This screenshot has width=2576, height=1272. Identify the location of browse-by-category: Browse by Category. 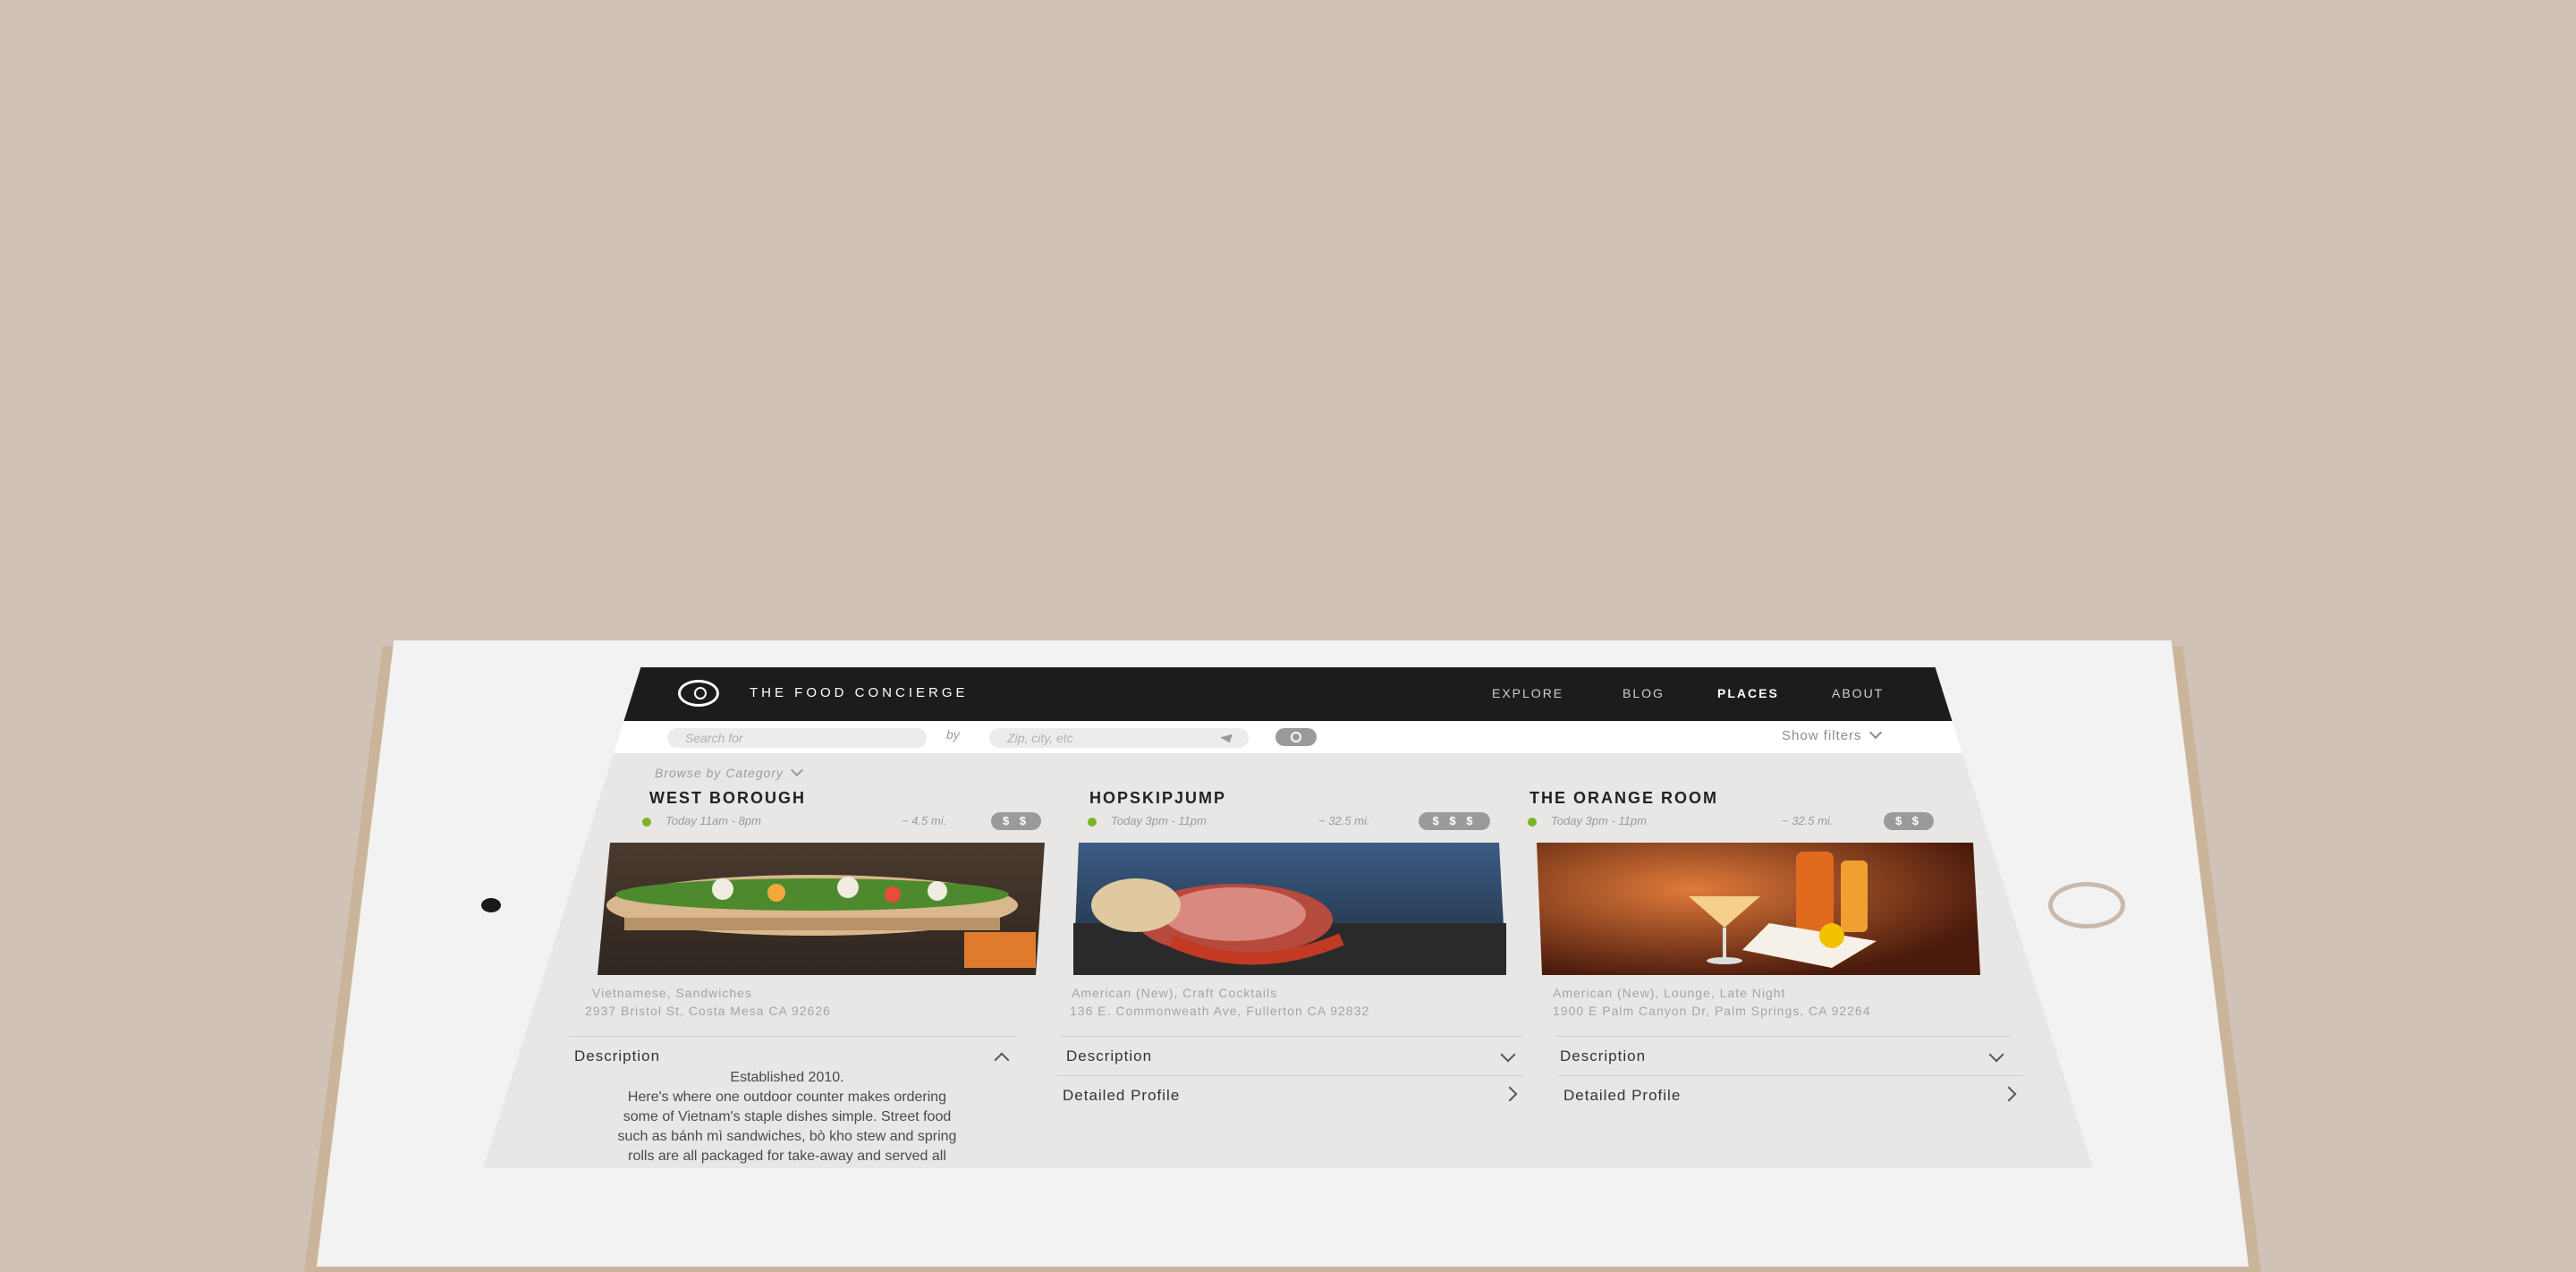
(729, 771).